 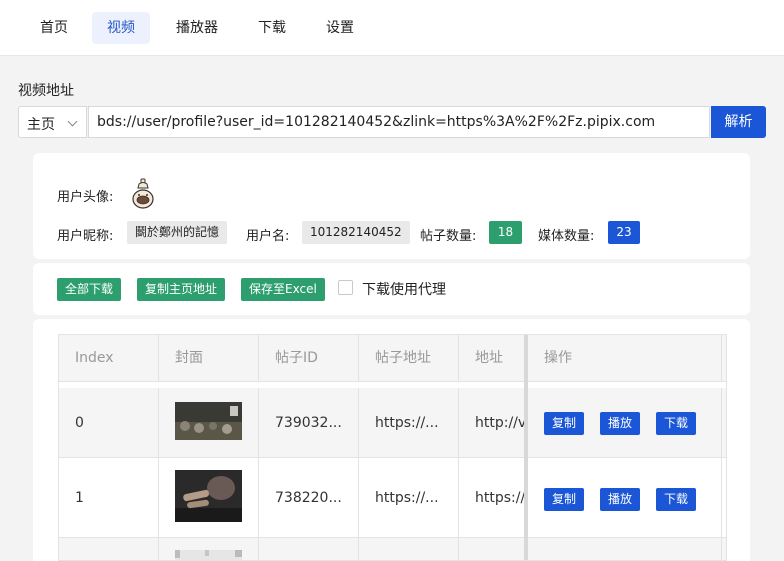 I want to click on tab-player: 播放器, so click(x=197, y=28).